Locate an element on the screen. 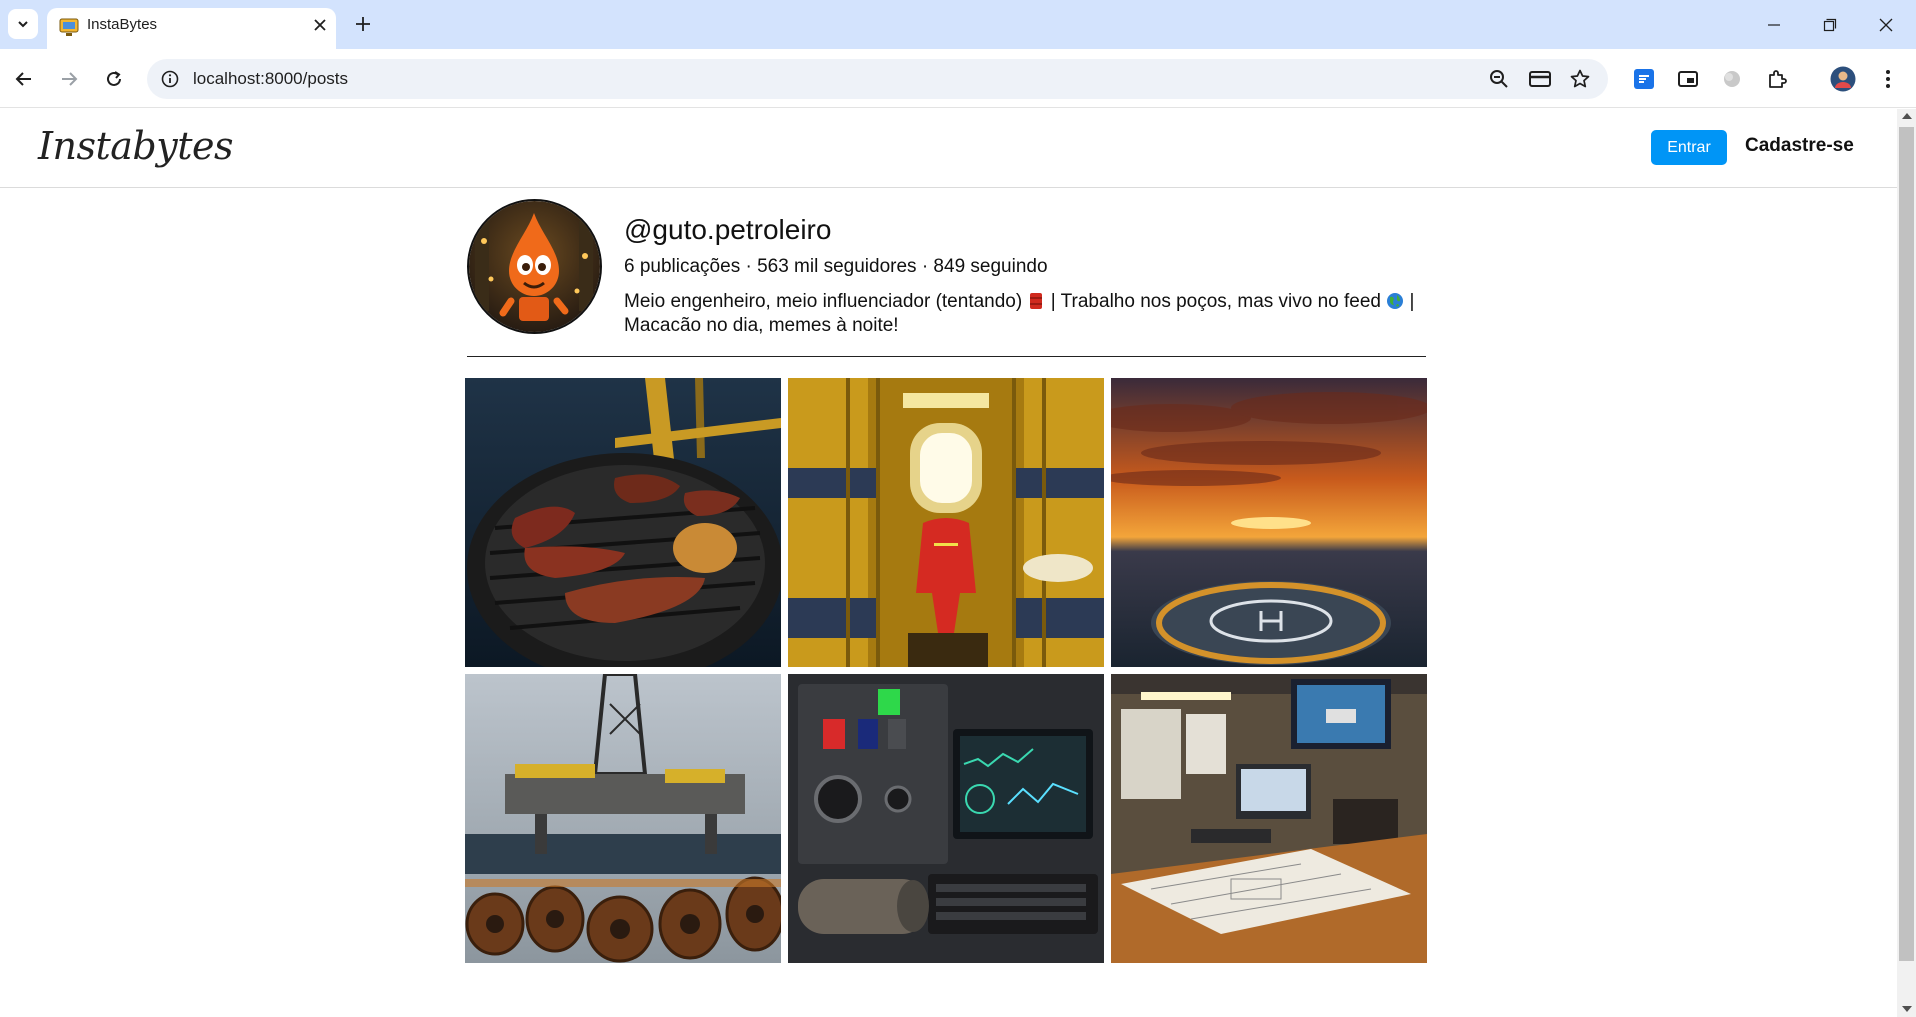 This screenshot has width=1916, height=1017. extensions-button is located at coordinates (1777, 79).